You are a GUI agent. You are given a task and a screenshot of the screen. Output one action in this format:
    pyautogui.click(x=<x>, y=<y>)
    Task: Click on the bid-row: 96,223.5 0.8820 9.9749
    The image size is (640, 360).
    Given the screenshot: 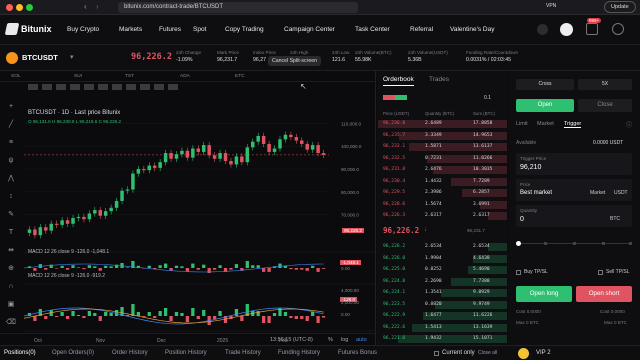 What is the action you would take?
    pyautogui.click(x=442, y=304)
    